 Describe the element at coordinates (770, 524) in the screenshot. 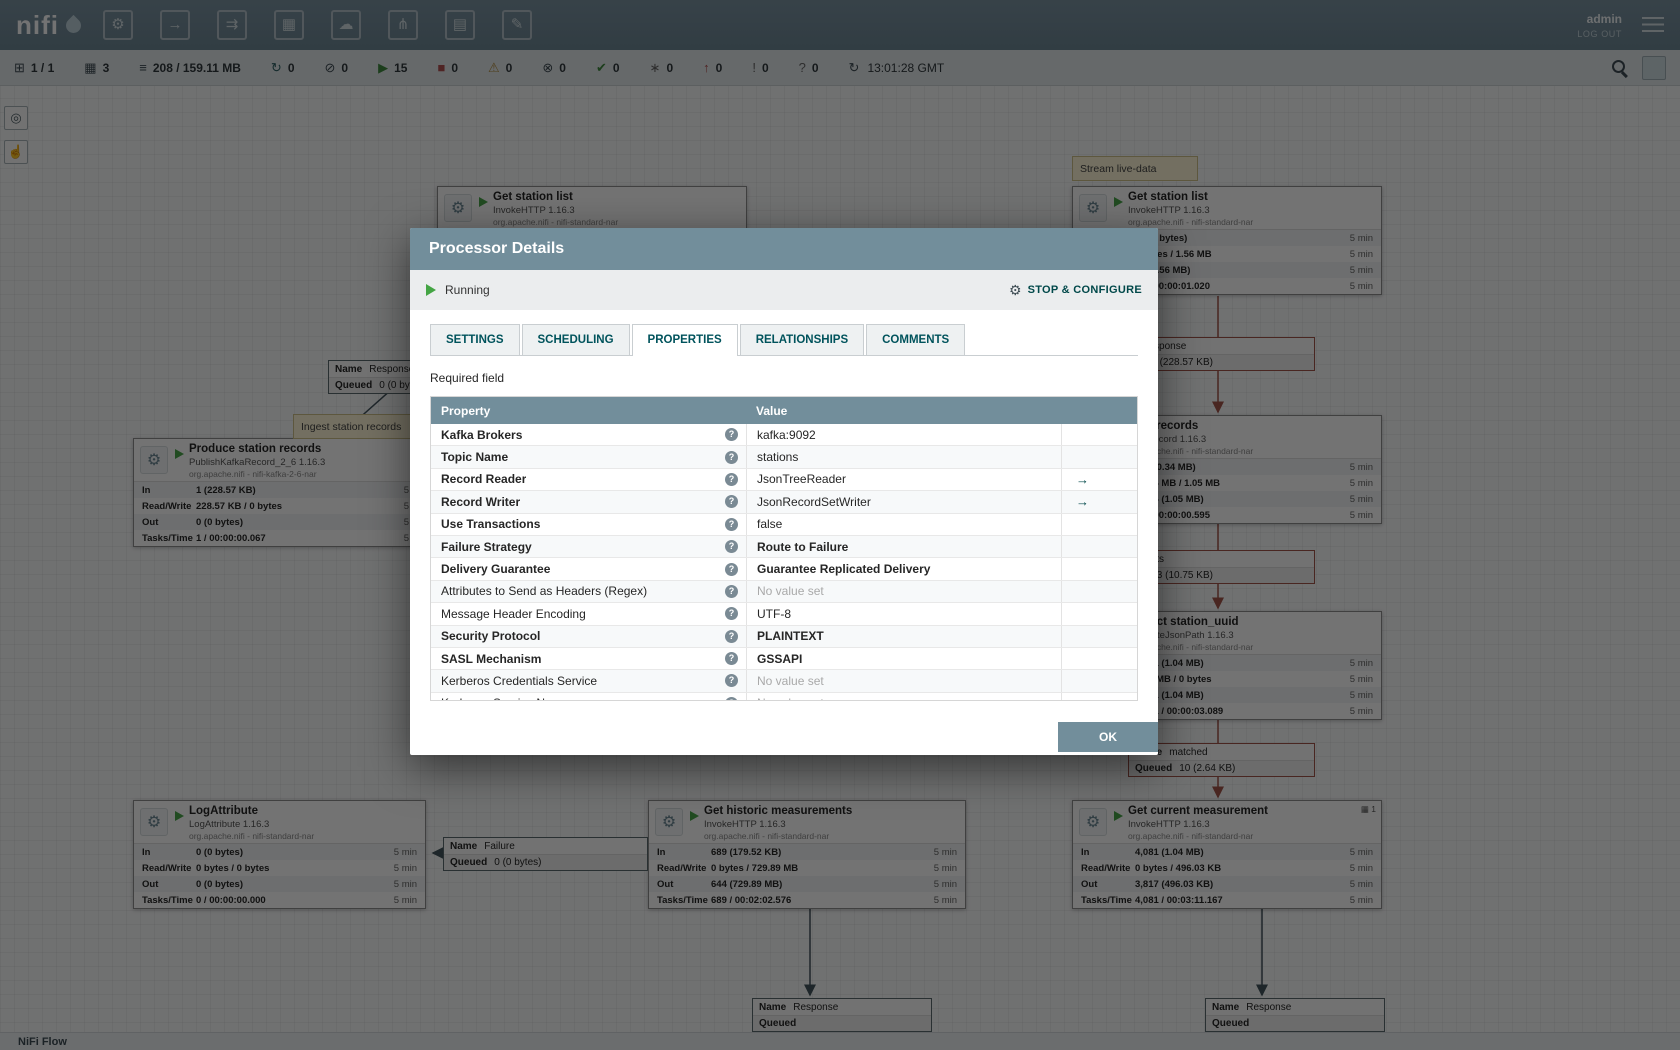

I see `property-value: false` at that location.